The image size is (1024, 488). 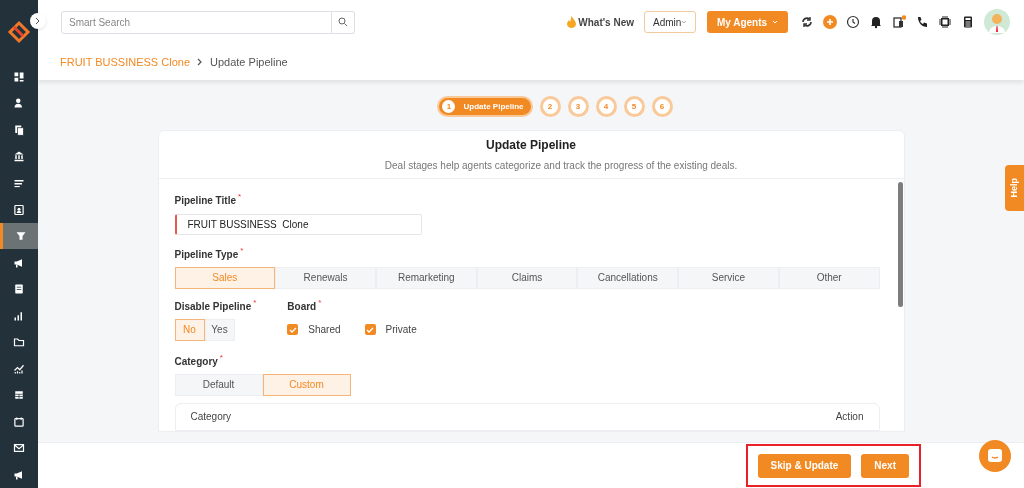 What do you see at coordinates (19, 156) in the screenshot?
I see `bank-icon` at bounding box center [19, 156].